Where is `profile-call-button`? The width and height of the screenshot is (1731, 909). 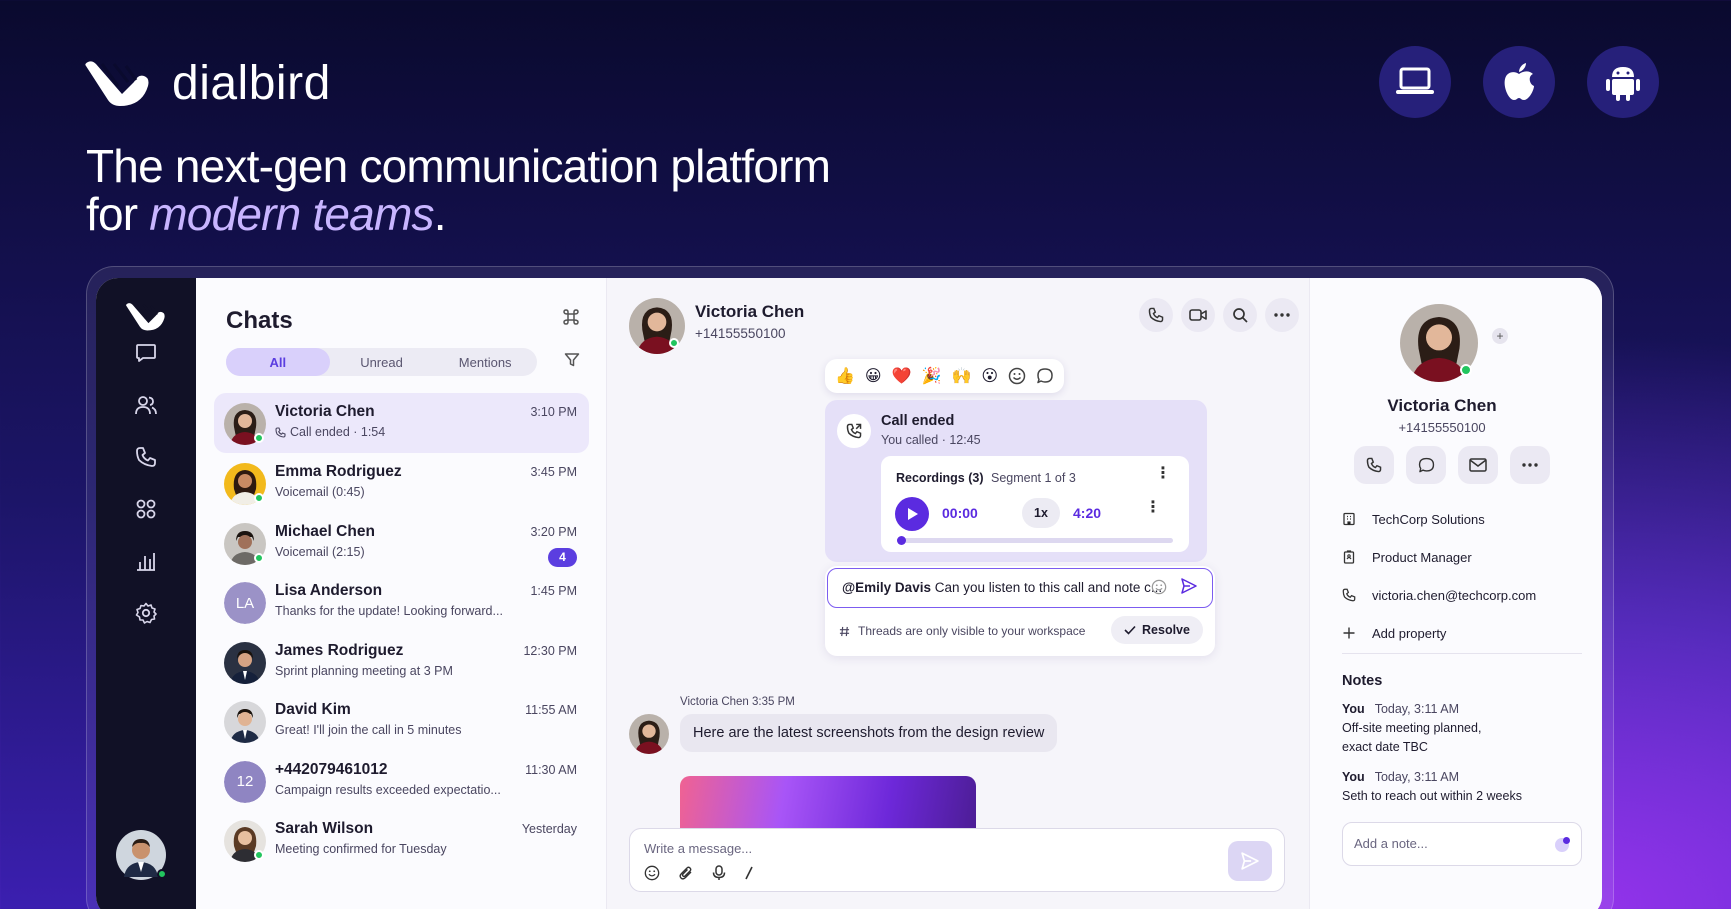 profile-call-button is located at coordinates (1374, 465).